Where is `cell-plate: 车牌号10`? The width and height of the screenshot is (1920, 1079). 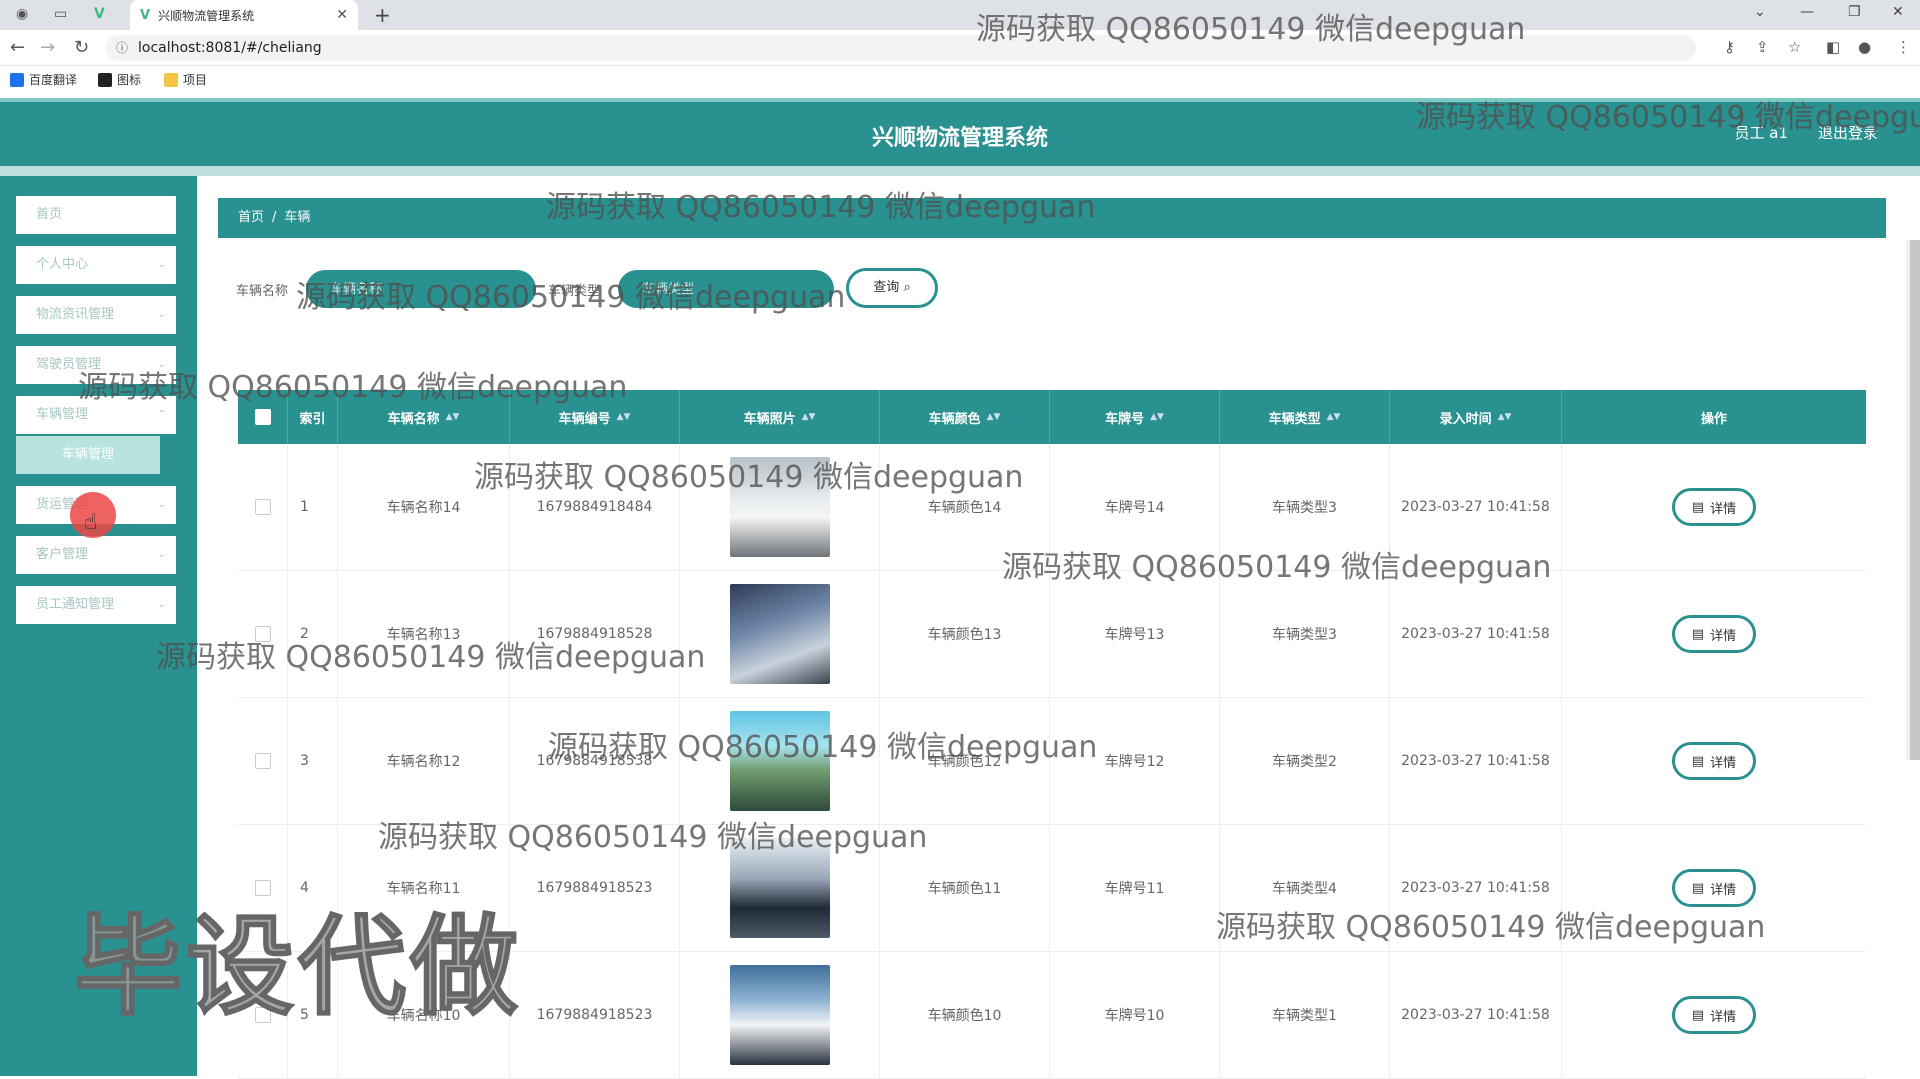
cell-plate: 车牌号10 is located at coordinates (1135, 1015).